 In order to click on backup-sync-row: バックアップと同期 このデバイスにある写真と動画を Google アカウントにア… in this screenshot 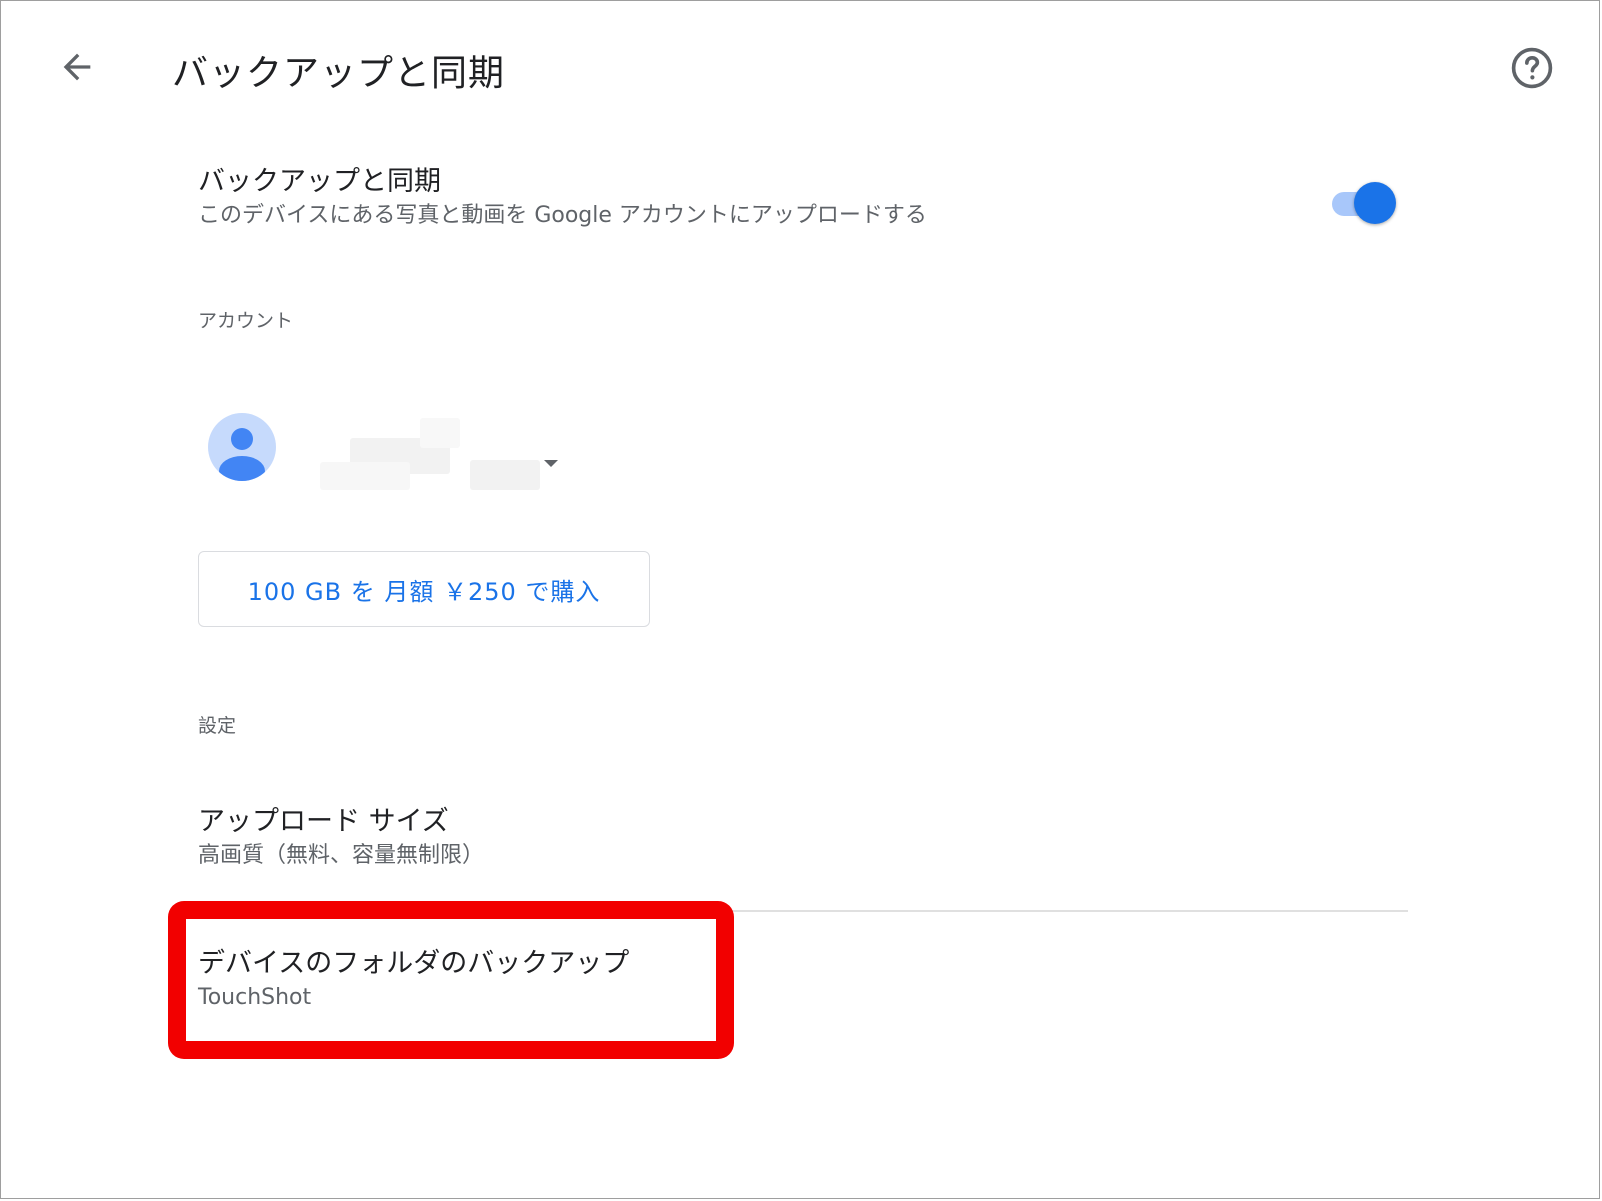, I will do `click(803, 204)`.